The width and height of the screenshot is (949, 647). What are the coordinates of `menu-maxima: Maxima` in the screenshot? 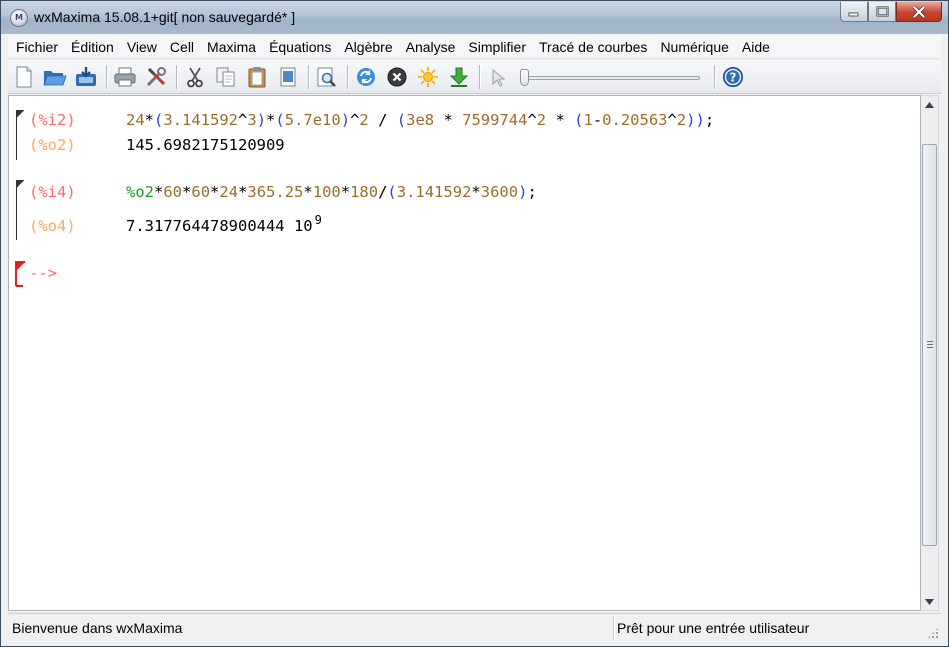 It's located at (232, 47).